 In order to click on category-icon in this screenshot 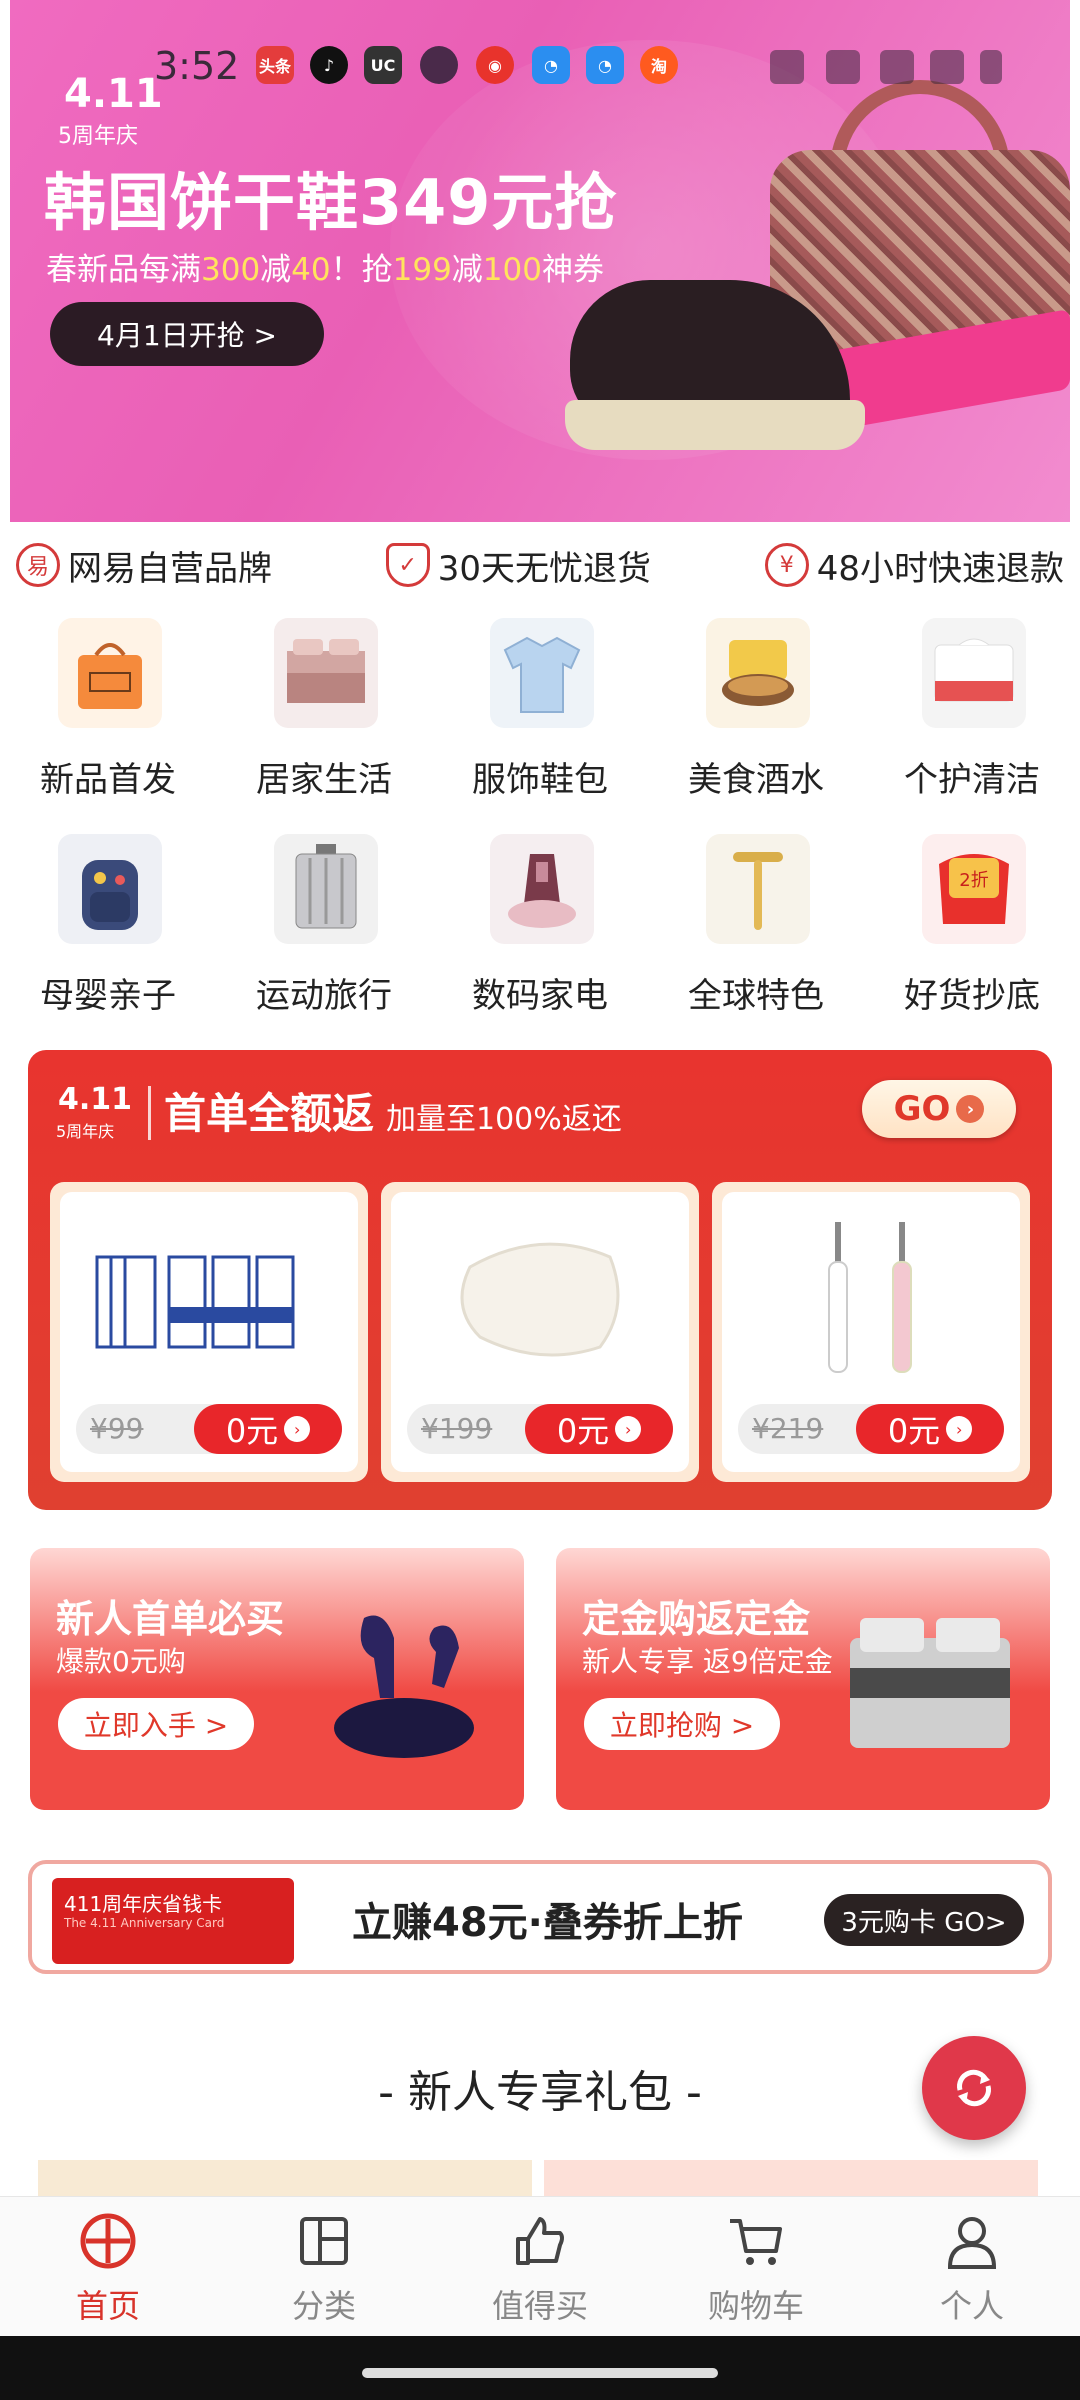, I will do `click(324, 2241)`.